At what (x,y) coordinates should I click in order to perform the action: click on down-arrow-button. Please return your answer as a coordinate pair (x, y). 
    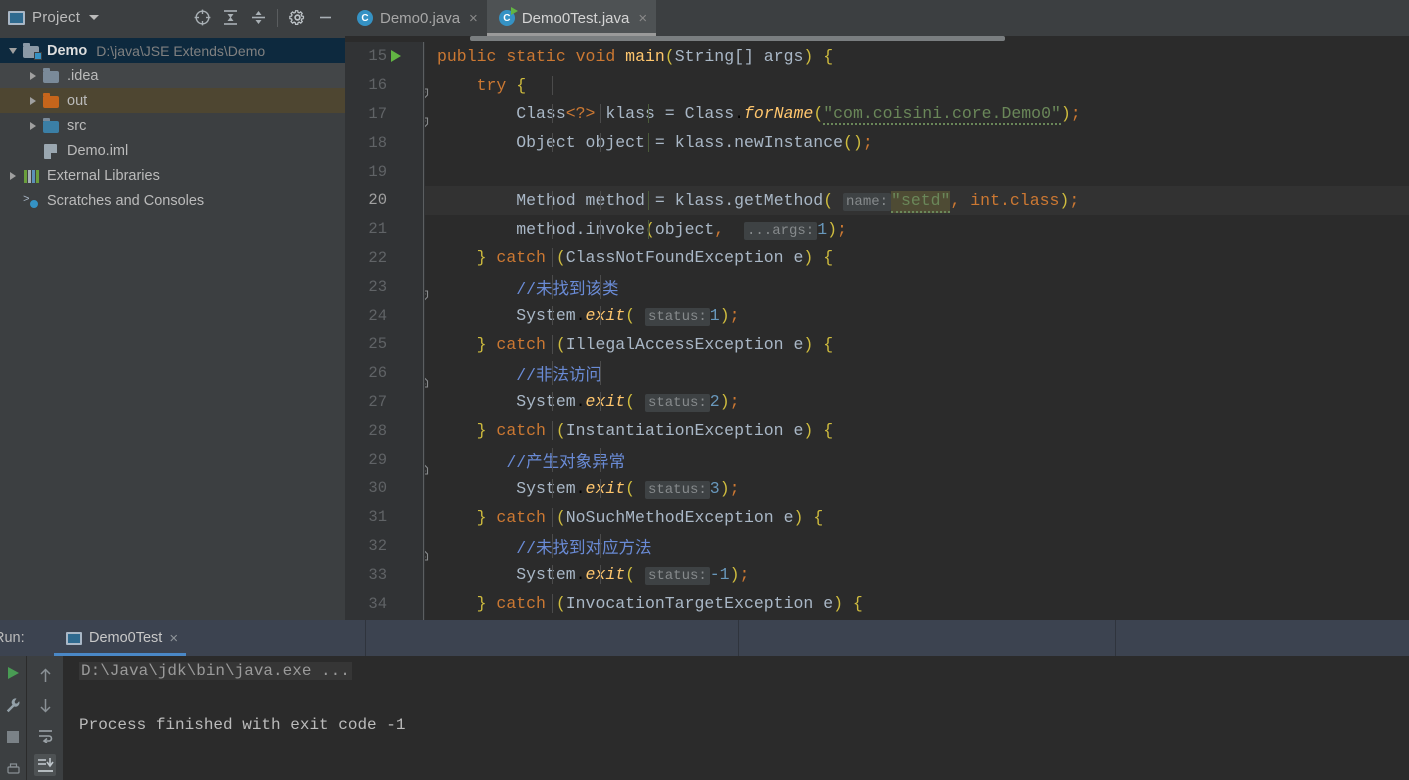
    Looking at the image, I should click on (45, 705).